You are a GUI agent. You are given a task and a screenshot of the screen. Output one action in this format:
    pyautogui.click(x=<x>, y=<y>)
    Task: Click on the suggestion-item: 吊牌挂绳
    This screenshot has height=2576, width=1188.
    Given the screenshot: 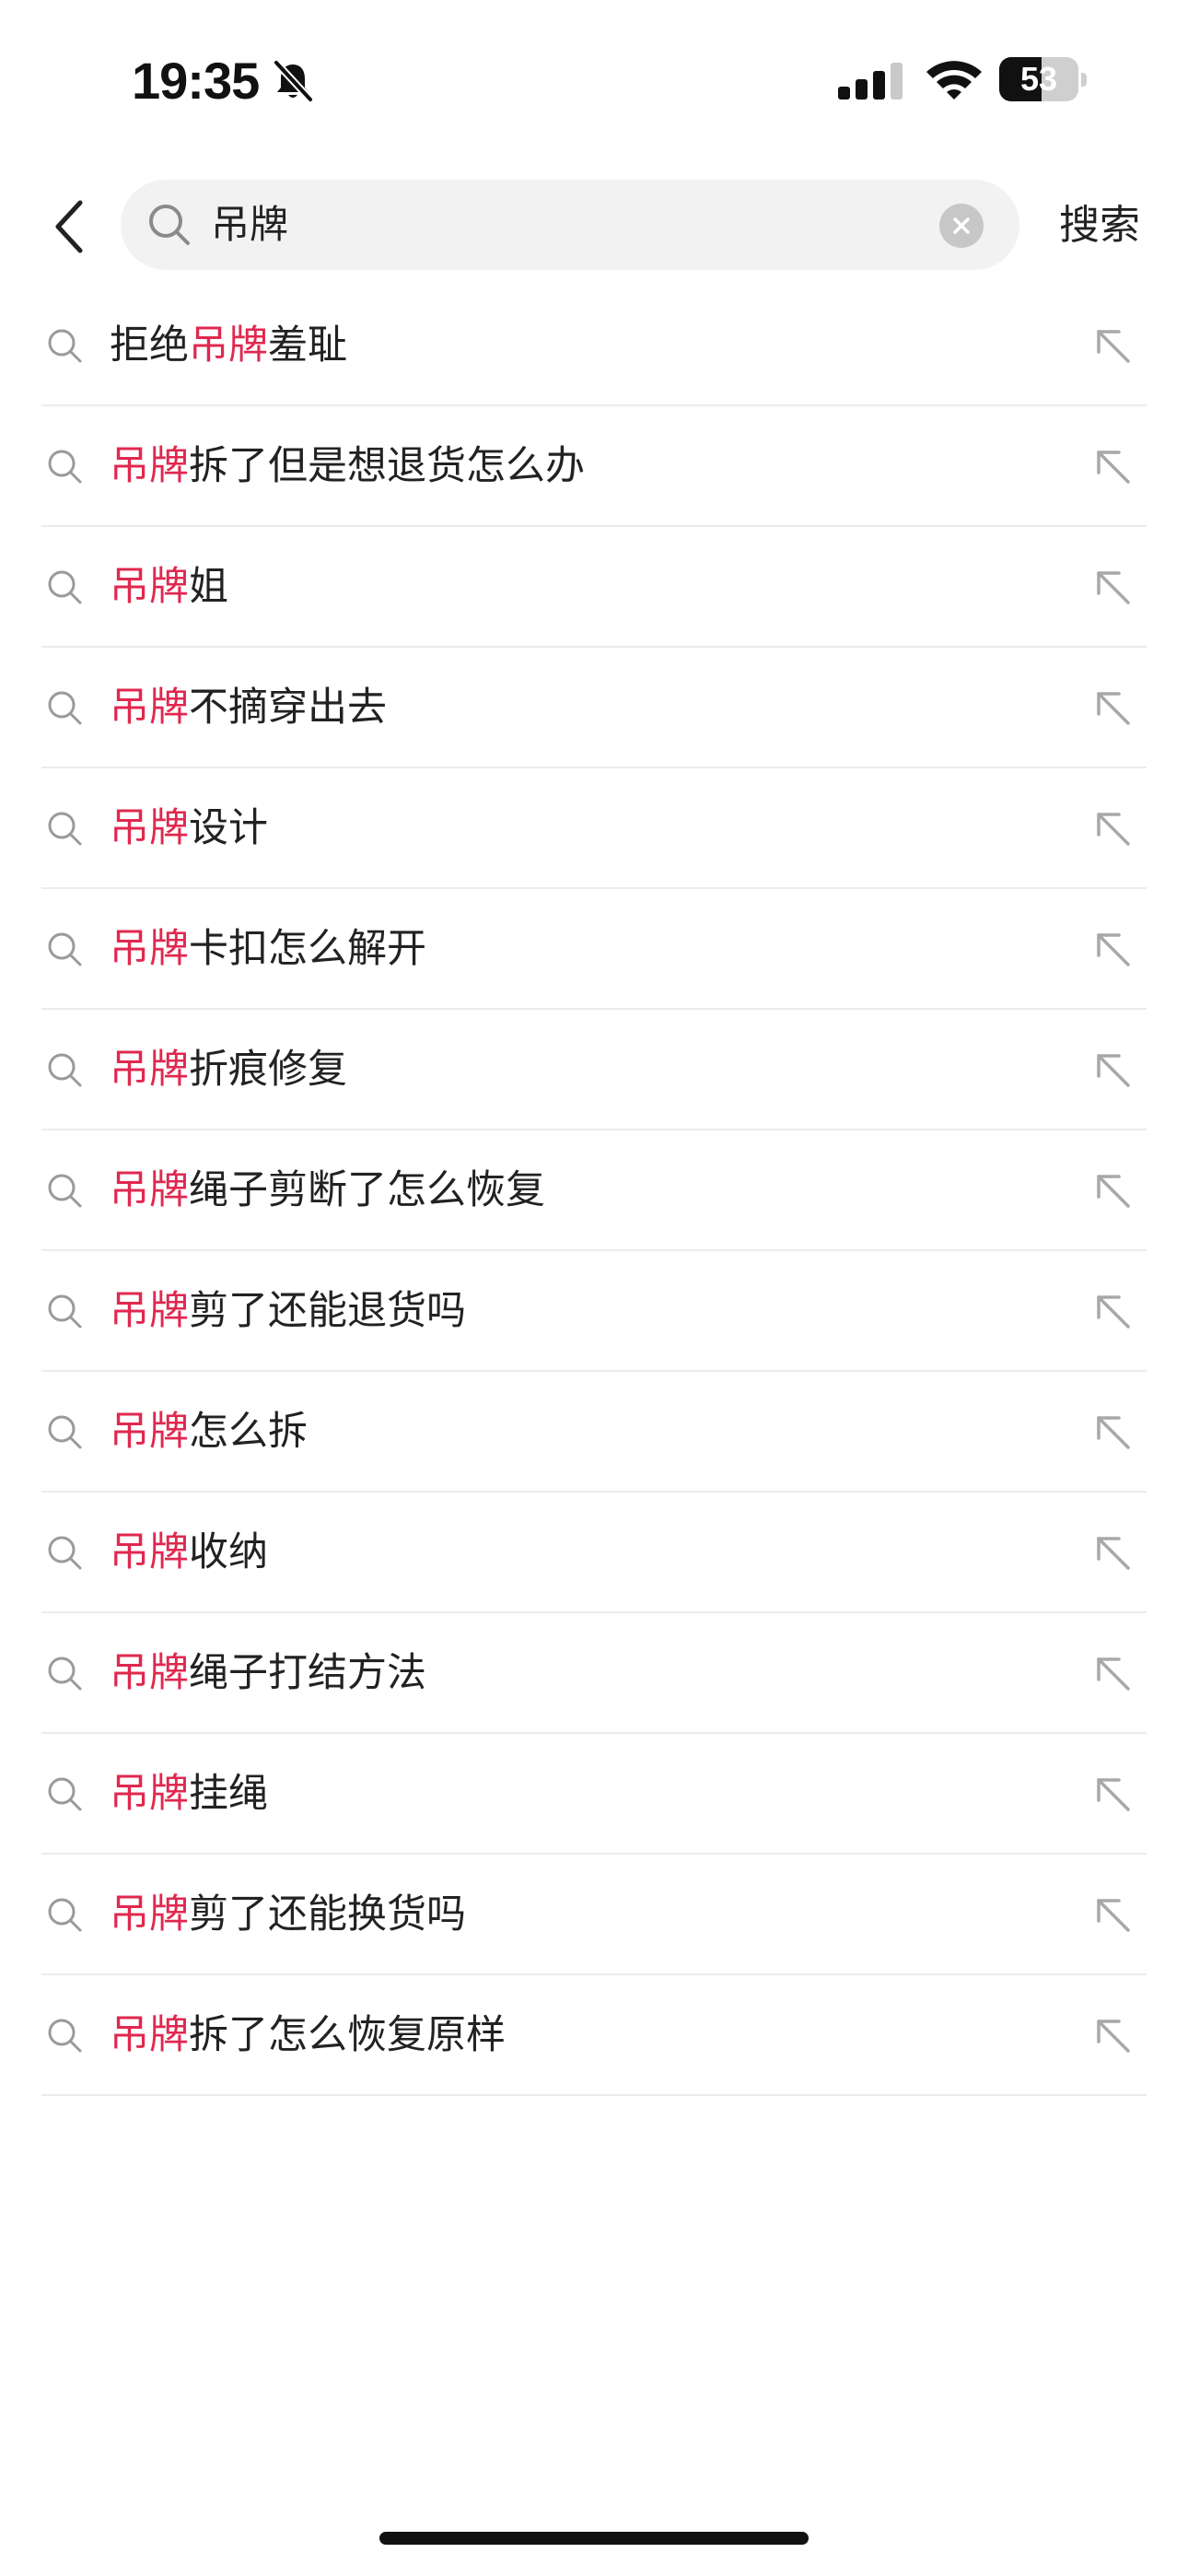 What is the action you would take?
    pyautogui.click(x=594, y=1794)
    